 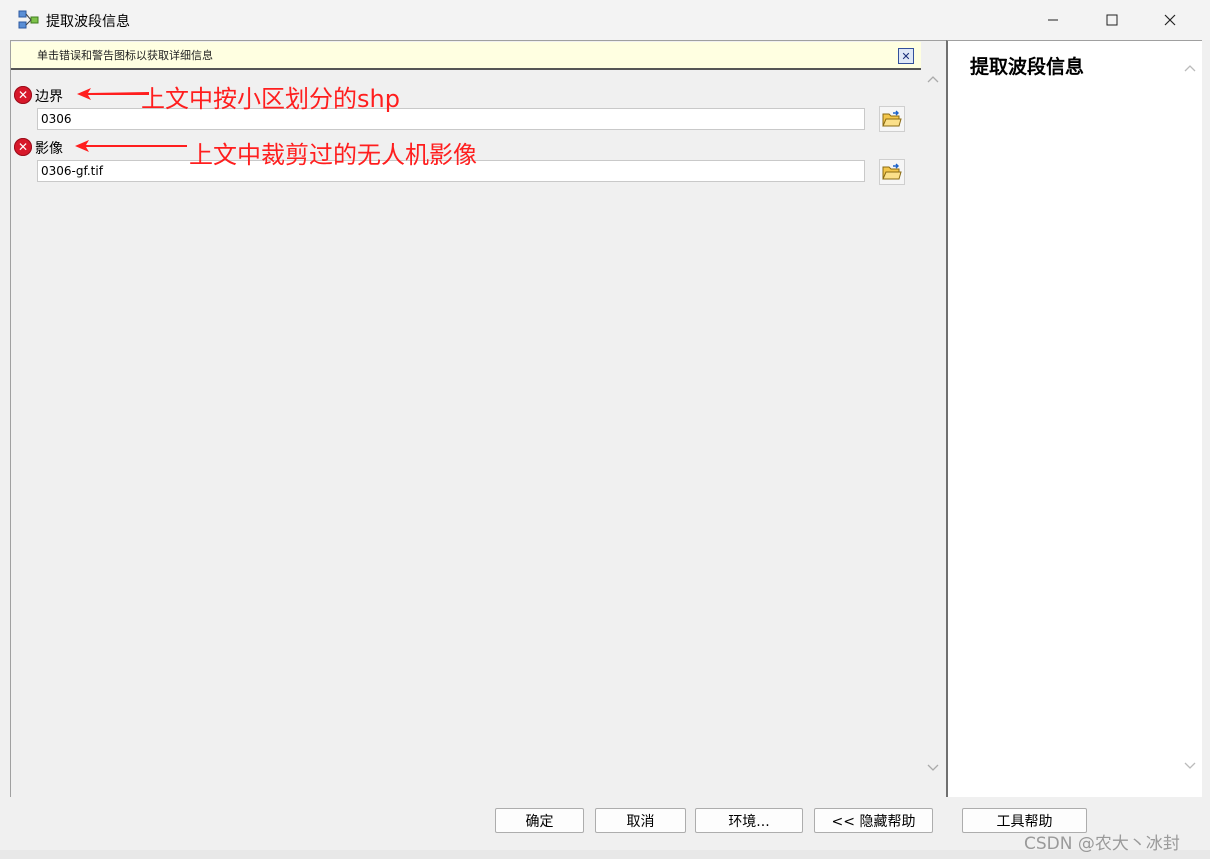 What do you see at coordinates (28, 19) in the screenshot?
I see `model-tool-icon` at bounding box center [28, 19].